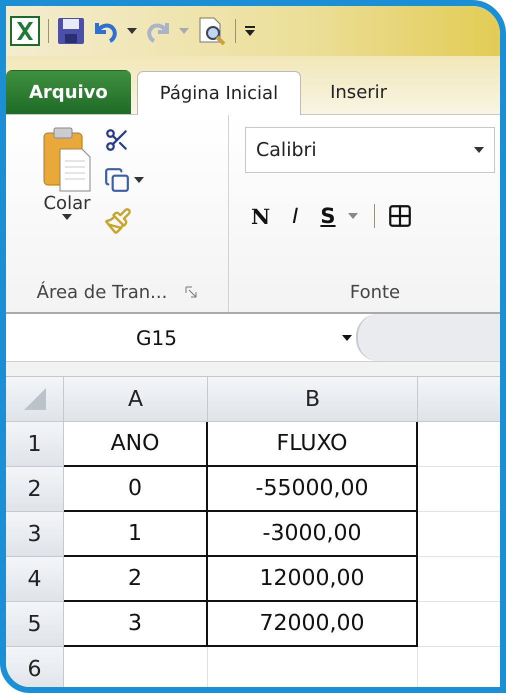  I want to click on column-header: A, so click(136, 399).